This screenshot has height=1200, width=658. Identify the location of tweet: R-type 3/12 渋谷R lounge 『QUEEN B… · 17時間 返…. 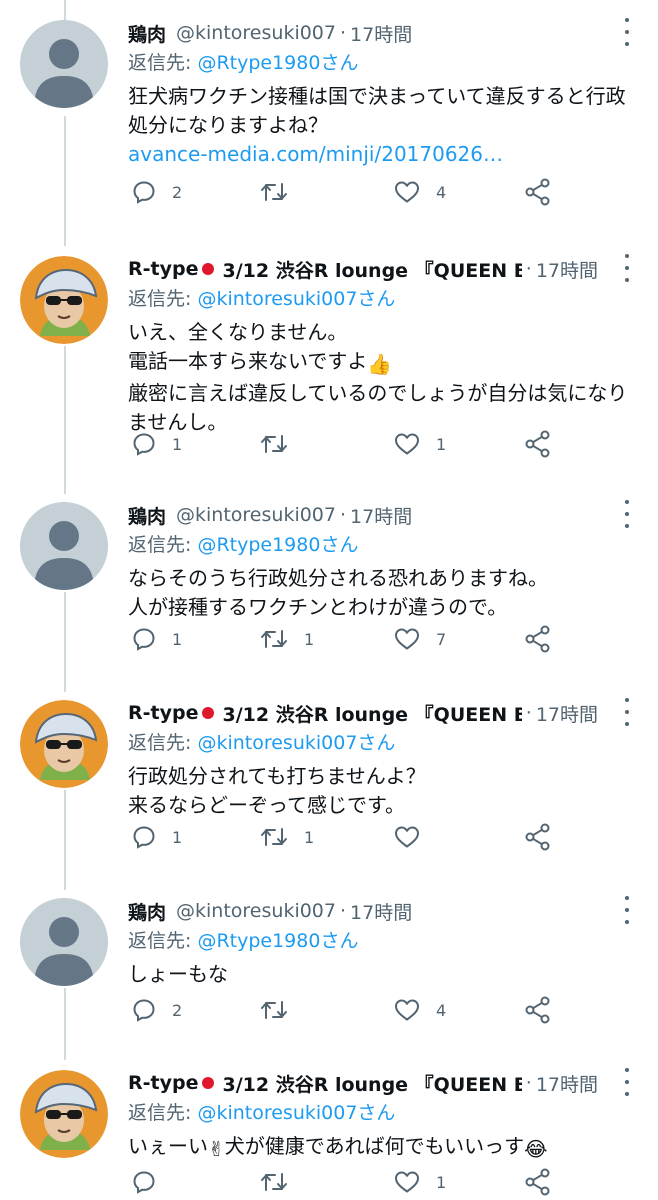
(329, 1125).